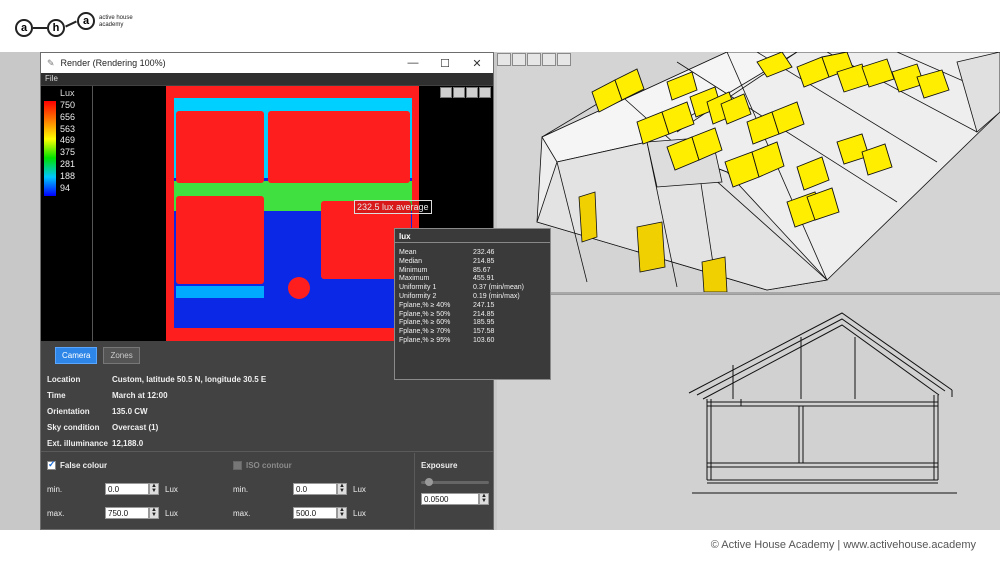  I want to click on fc-max-stepper: ▲▼, so click(132, 513).